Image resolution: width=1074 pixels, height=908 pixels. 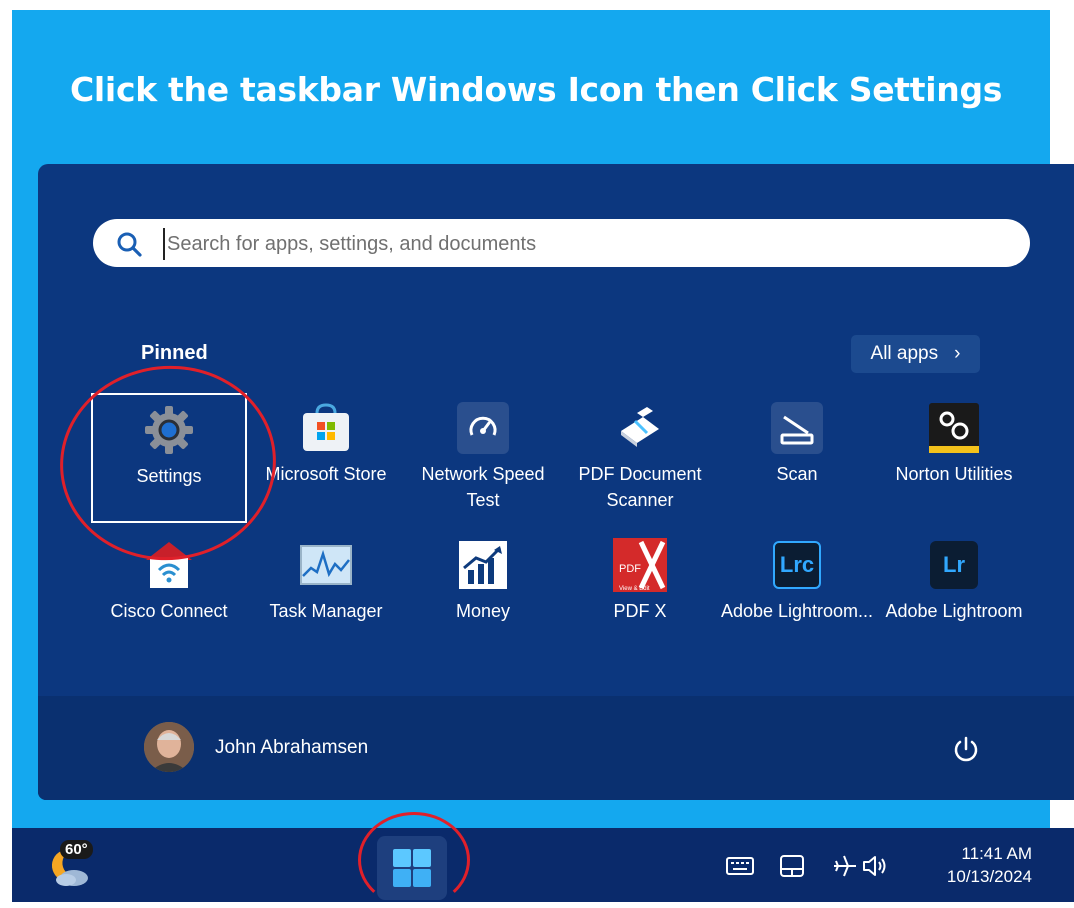 I want to click on app-label: Scan, so click(x=797, y=474).